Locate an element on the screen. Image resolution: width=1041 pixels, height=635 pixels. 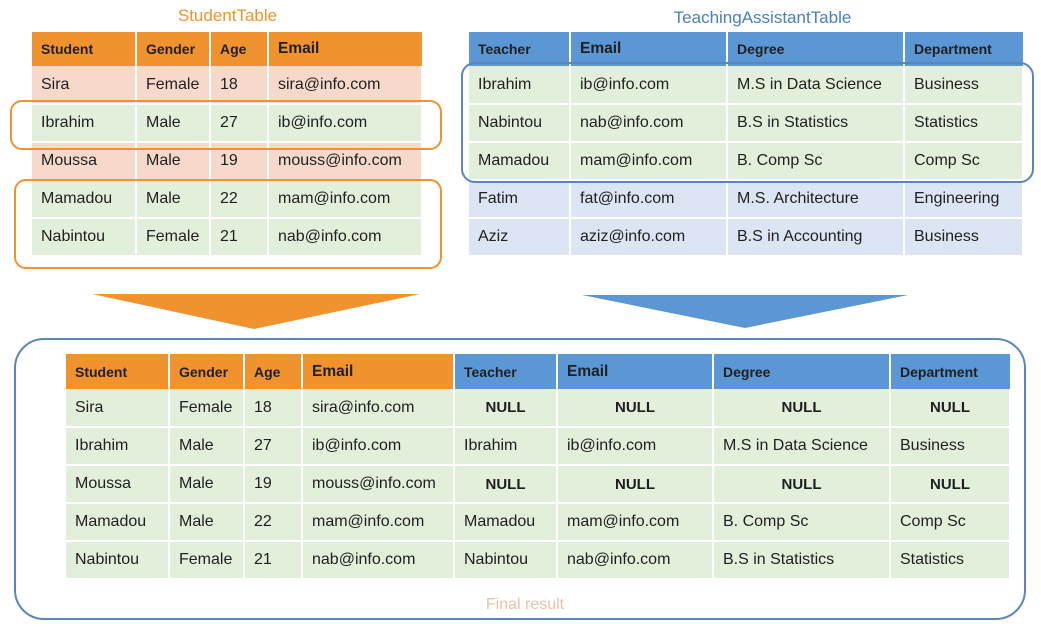
result-table-cell: Comp Sc is located at coordinates (950, 522).